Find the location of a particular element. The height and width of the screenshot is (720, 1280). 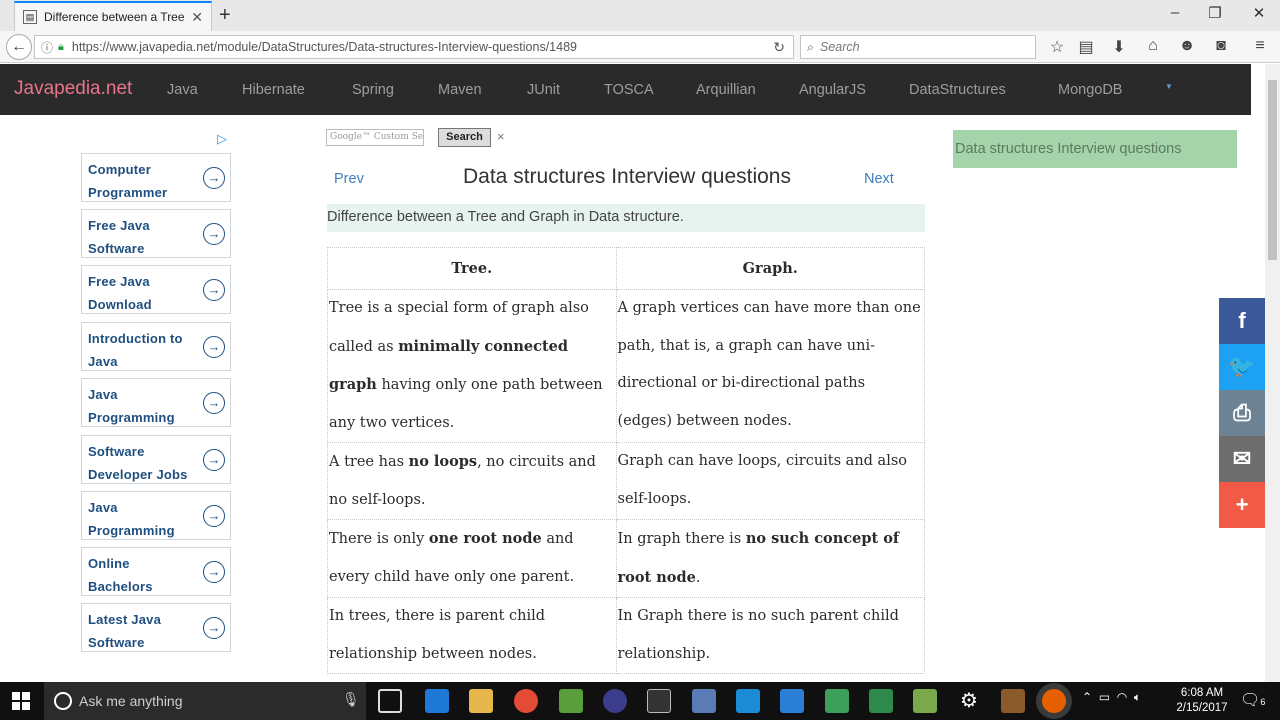

ad-link: Introduction to Java → is located at coordinates (156, 346).